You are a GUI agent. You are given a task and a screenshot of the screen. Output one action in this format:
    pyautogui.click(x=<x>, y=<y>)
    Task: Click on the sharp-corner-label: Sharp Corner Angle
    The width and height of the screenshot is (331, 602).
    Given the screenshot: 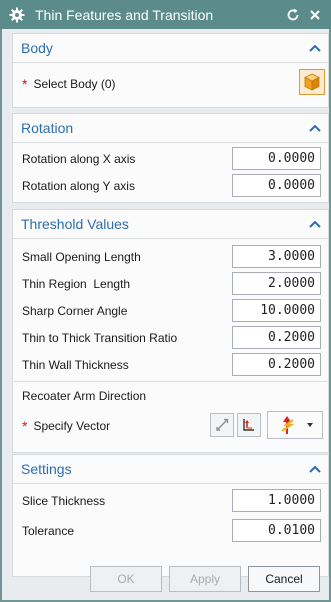 What is the action you would take?
    pyautogui.click(x=75, y=310)
    